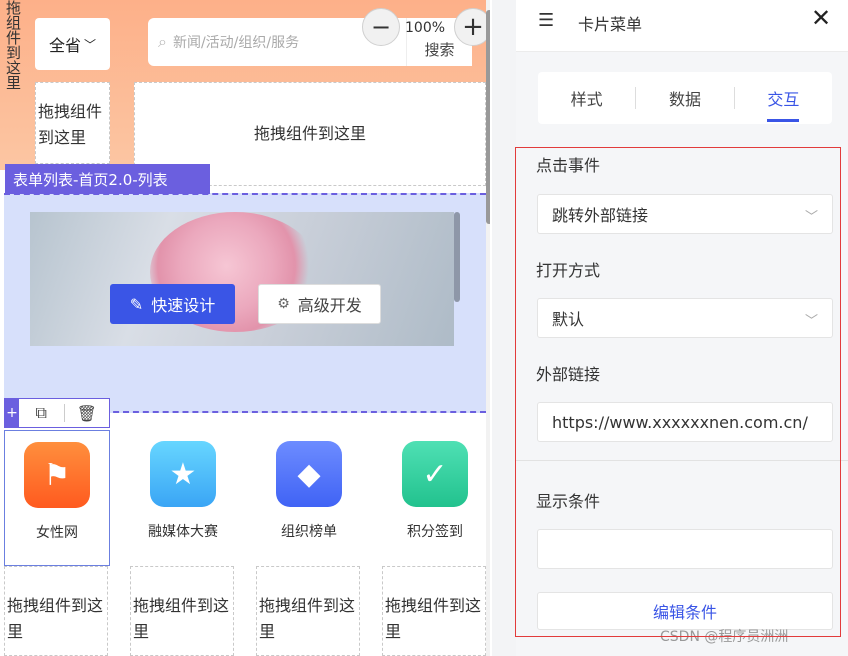 This screenshot has height=656, width=848. Describe the element at coordinates (107, 179) in the screenshot. I see `form-list-label: 表单列表-首页2.0-列表` at that location.